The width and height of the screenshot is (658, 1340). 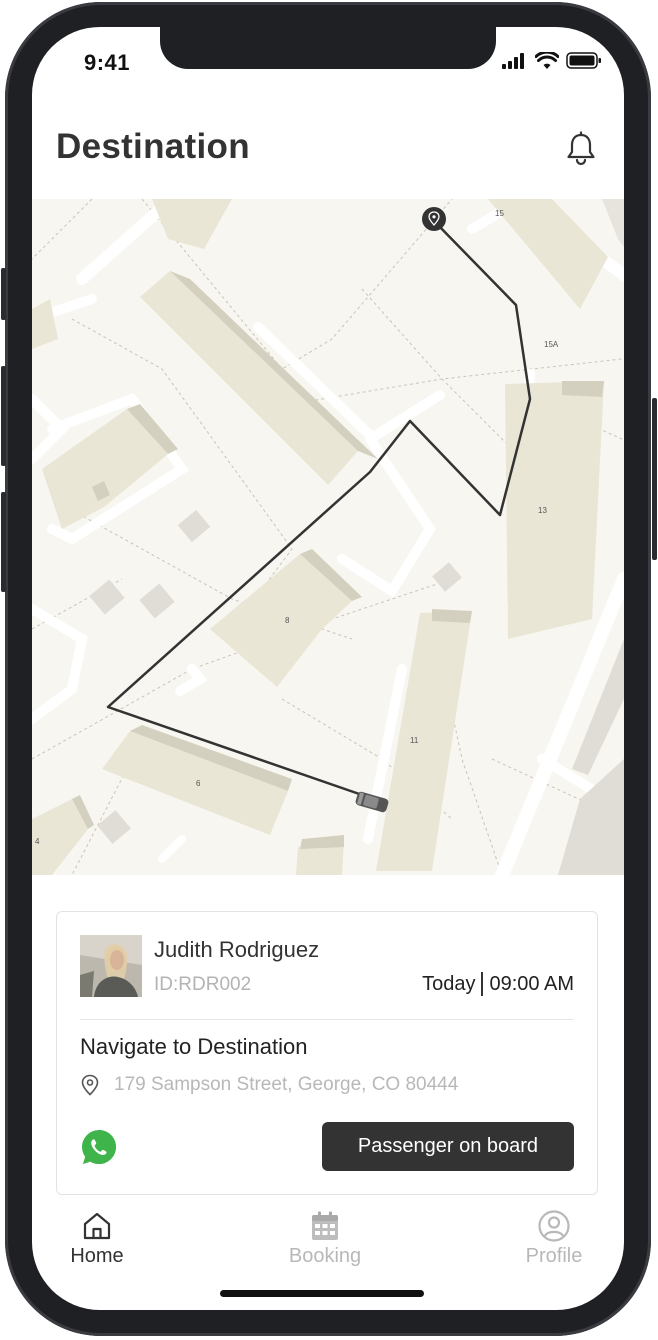 I want to click on passenger-on-board-button: Passenger on board, so click(x=448, y=1146).